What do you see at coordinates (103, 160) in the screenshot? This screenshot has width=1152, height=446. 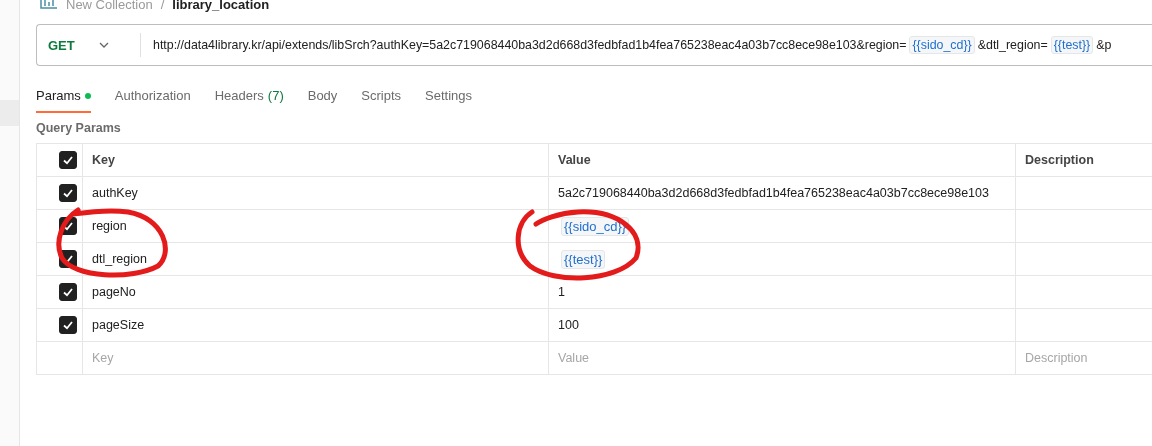 I see `column-header: Key` at bounding box center [103, 160].